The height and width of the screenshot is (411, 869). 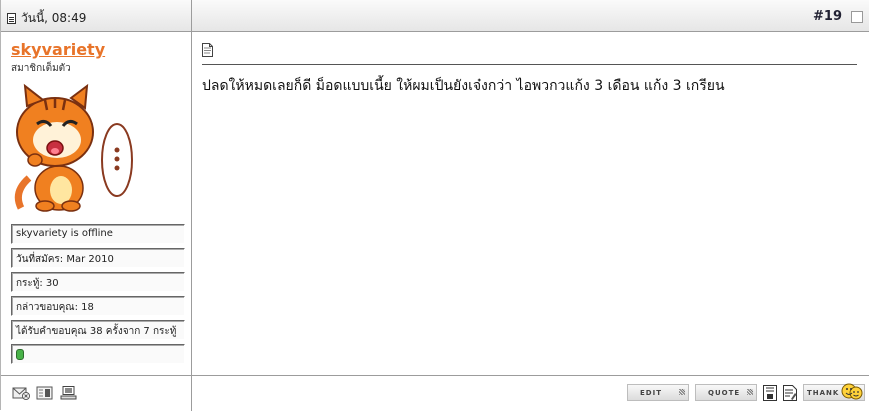 I want to click on online-status-text: skyvariety is offline, so click(x=98, y=234).